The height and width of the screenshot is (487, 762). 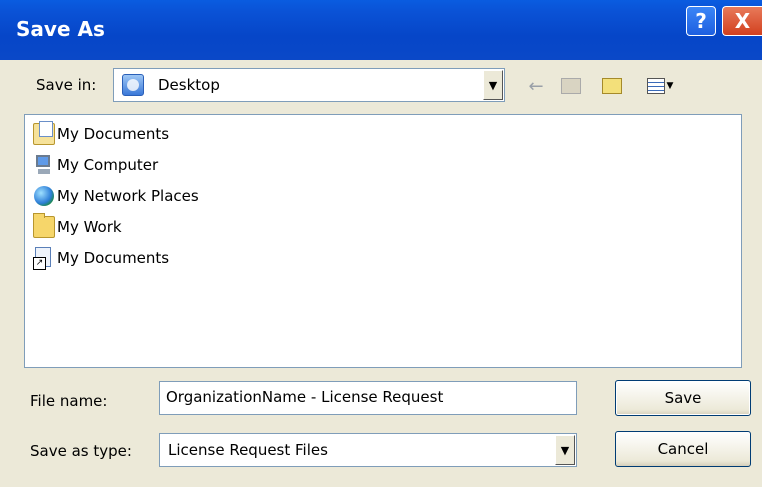 I want to click on save-in-value: Desktop, so click(x=189, y=85).